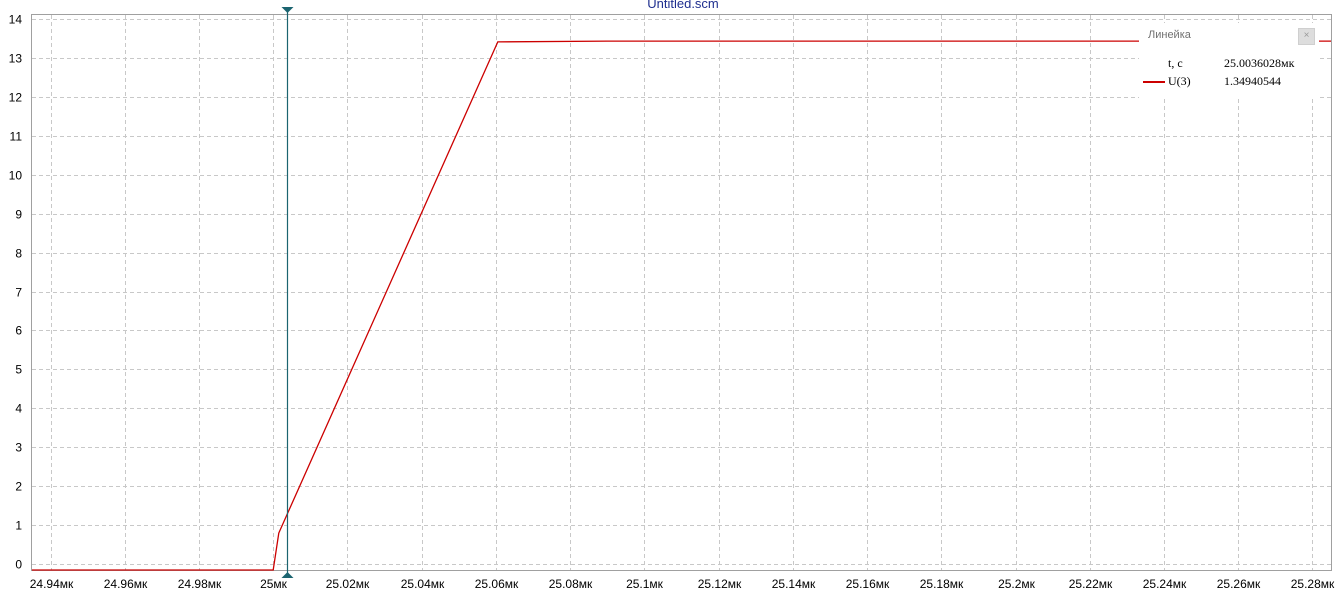 The width and height of the screenshot is (1337, 597). What do you see at coordinates (18, 409) in the screenshot?
I see `y-tick-label: 4` at bounding box center [18, 409].